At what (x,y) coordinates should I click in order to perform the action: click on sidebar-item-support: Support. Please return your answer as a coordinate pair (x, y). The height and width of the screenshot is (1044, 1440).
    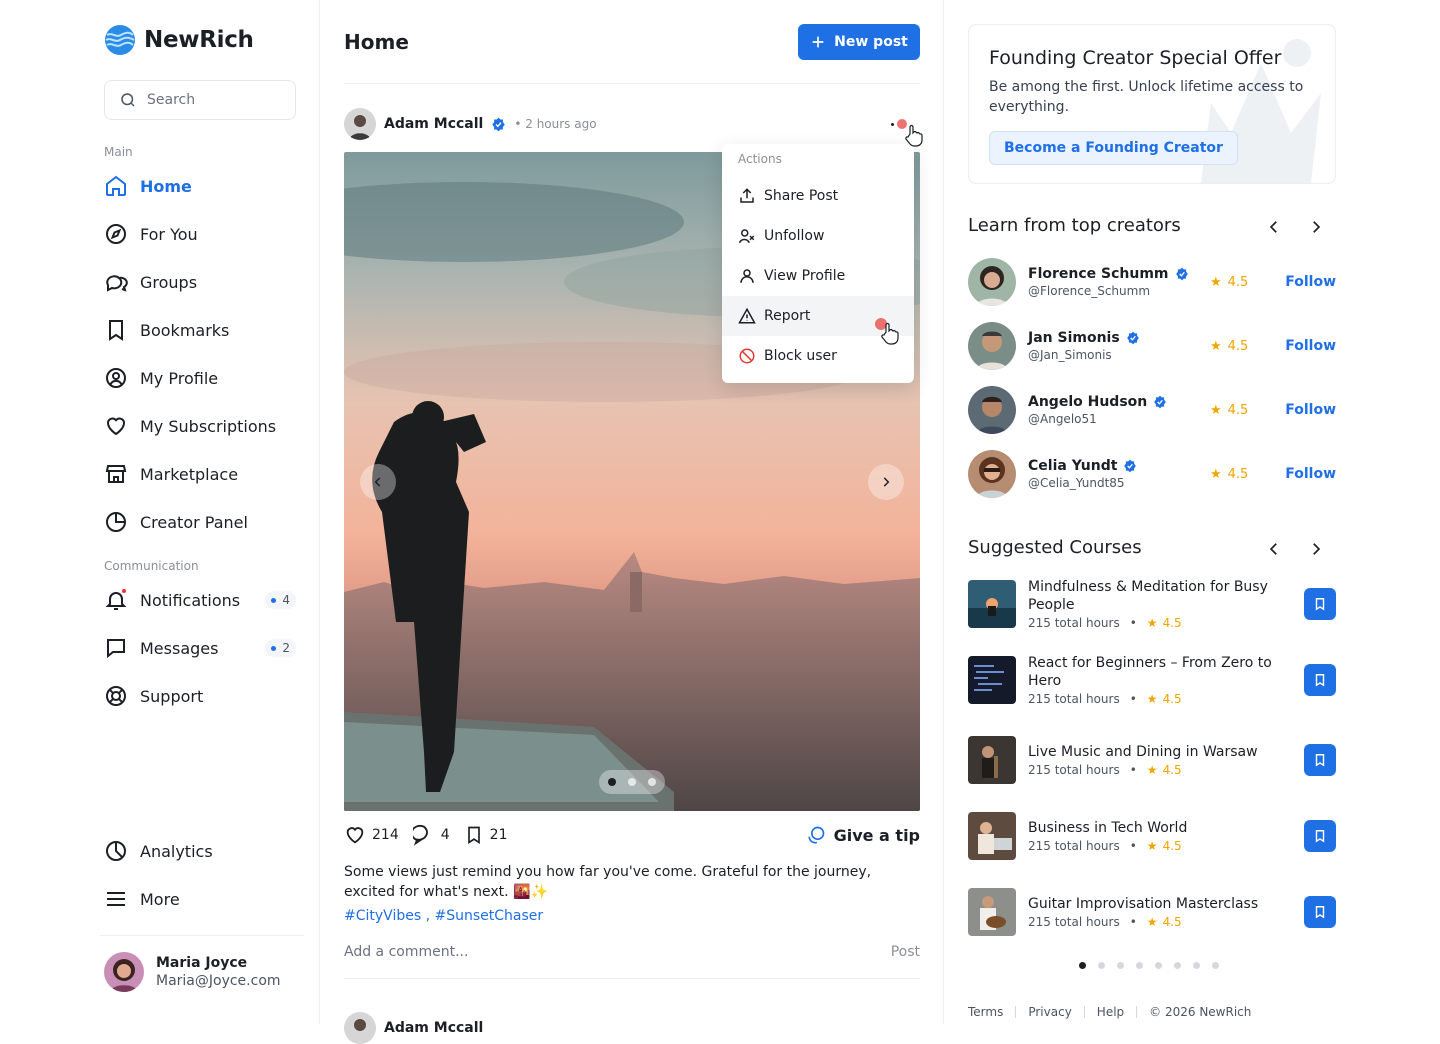
    Looking at the image, I should click on (202, 696).